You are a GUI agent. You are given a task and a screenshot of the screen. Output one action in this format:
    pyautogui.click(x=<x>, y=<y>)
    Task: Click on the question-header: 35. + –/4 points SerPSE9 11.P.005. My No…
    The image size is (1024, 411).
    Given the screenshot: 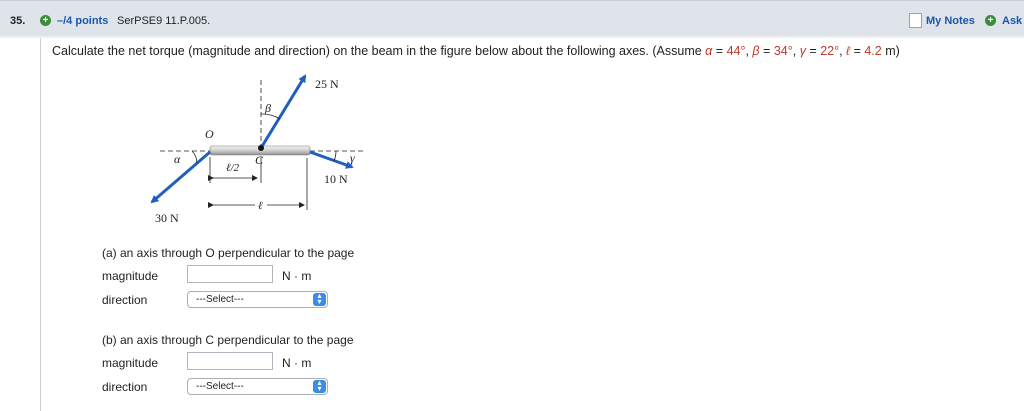 What is the action you would take?
    pyautogui.click(x=512, y=19)
    